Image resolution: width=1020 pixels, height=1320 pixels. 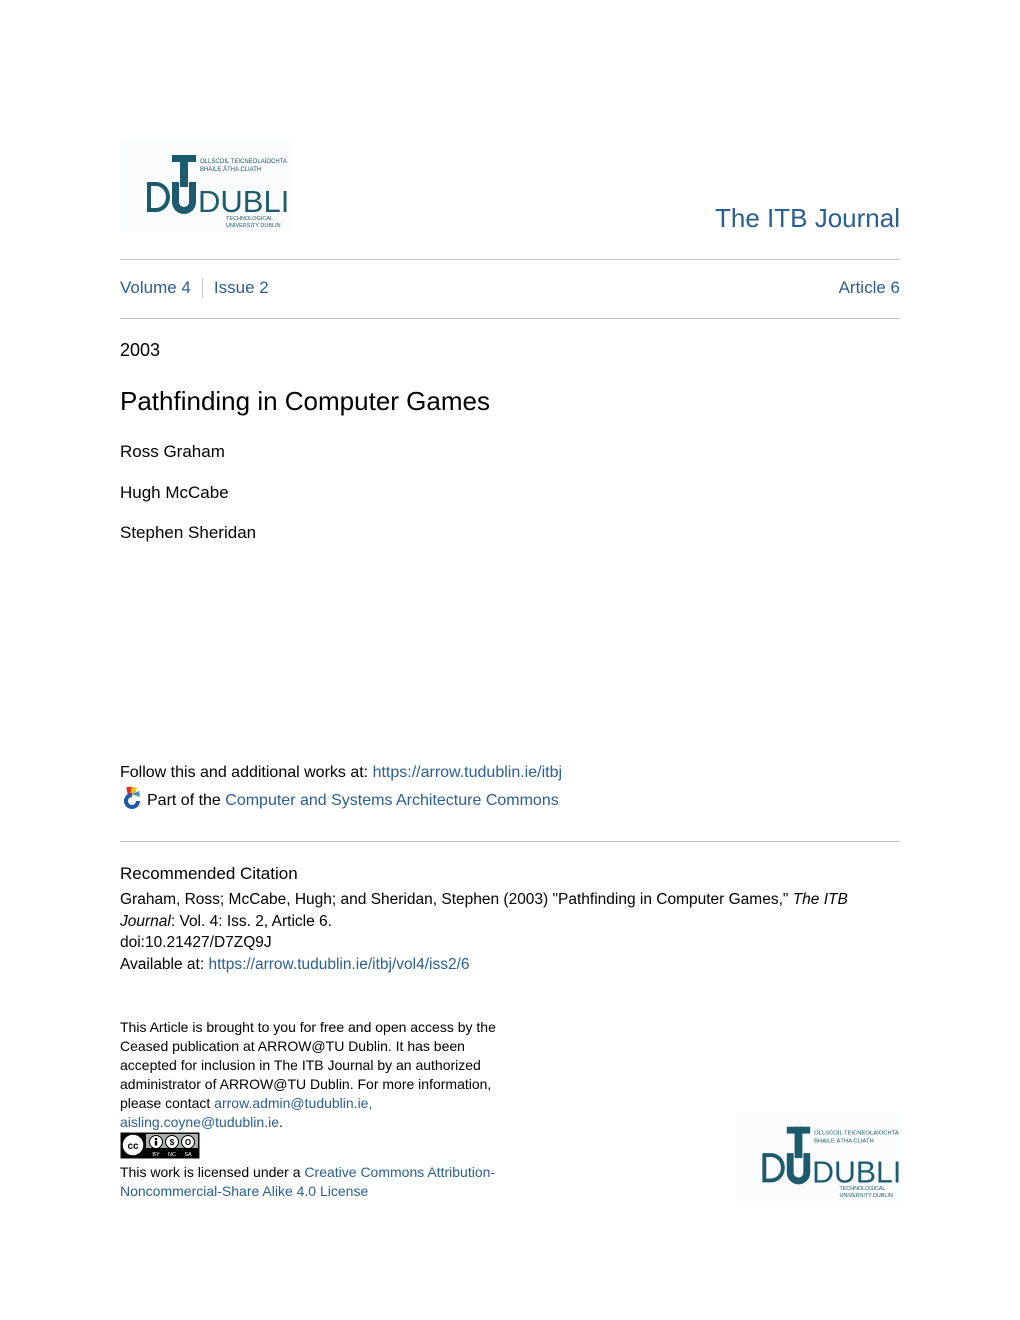 I want to click on email-link-admin: arrow.admin@tudublin.ie,, so click(x=293, y=1103).